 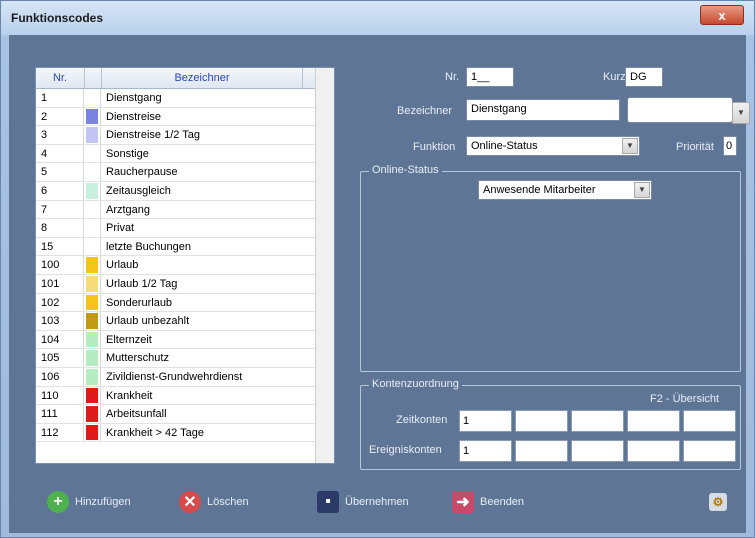 I want to click on list-item: 3 Dienstreise 1/2 Tag, so click(x=185, y=135).